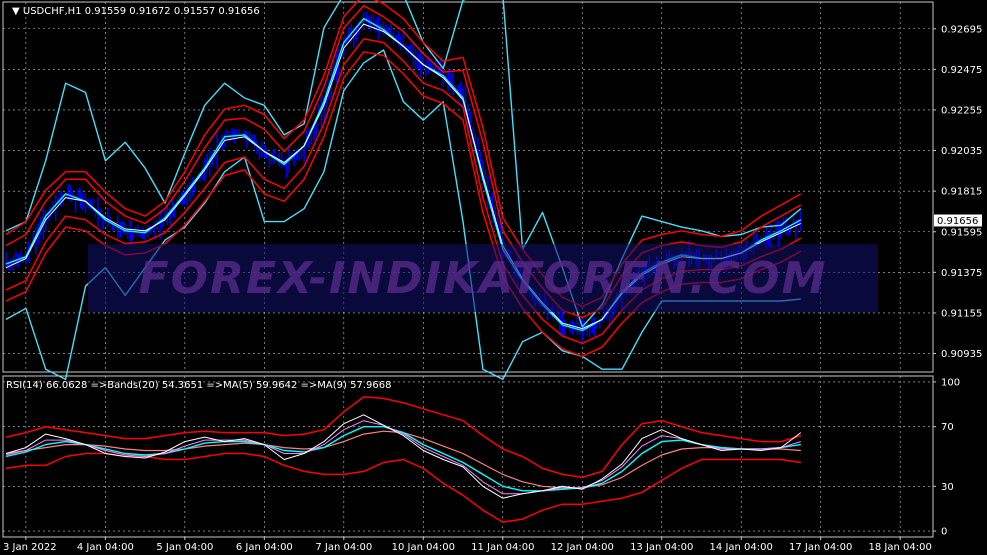  I want to click on price-high: 0.91672, so click(149, 11).